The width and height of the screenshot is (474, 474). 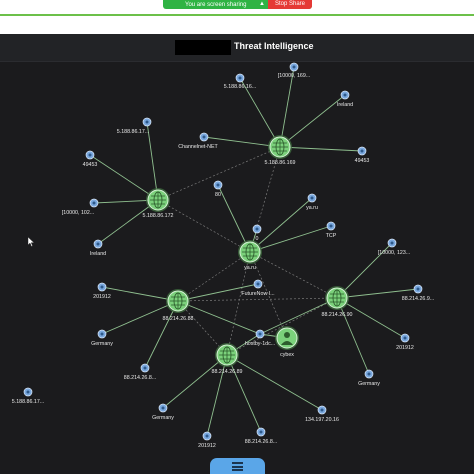 What do you see at coordinates (280, 163) in the screenshot?
I see `hub-node-label: 5.188.86.169` at bounding box center [280, 163].